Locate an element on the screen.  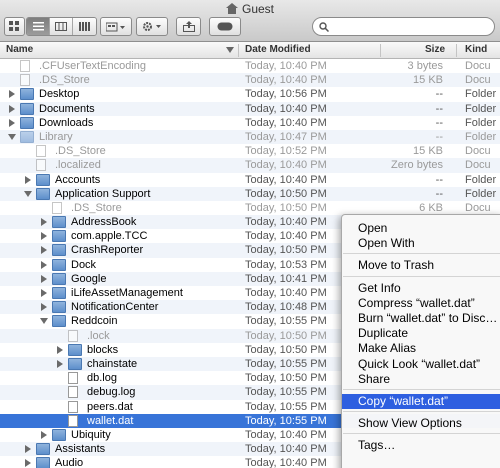
home-icon is located at coordinates (231, 8).